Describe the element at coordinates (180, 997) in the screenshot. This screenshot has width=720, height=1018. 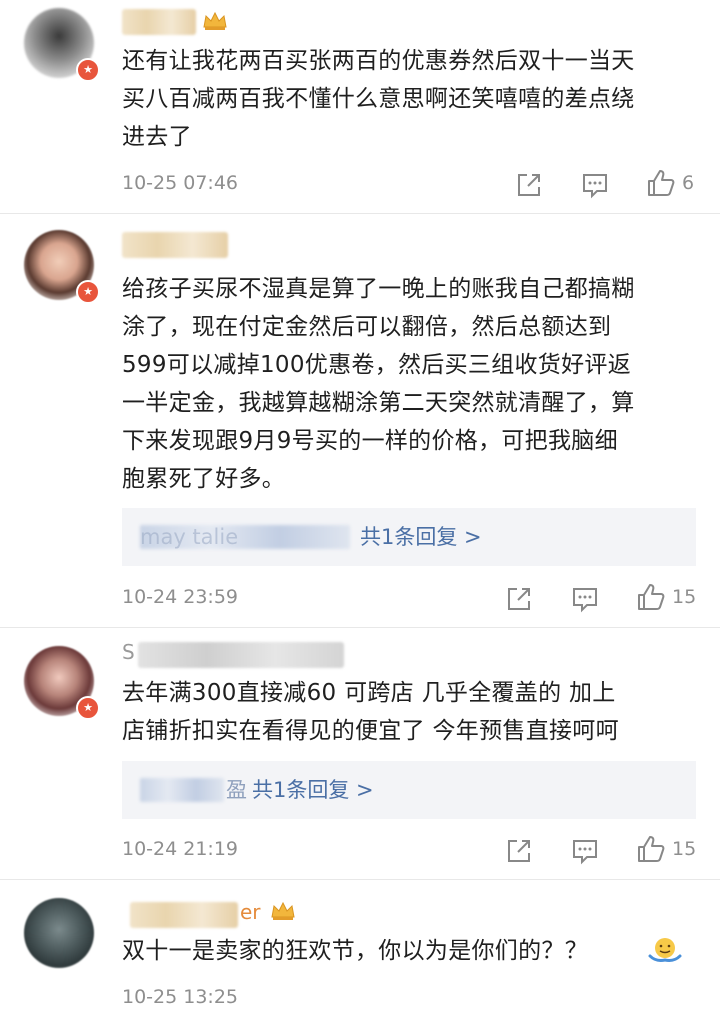
I see `comment-time: 10-25 13:25` at that location.